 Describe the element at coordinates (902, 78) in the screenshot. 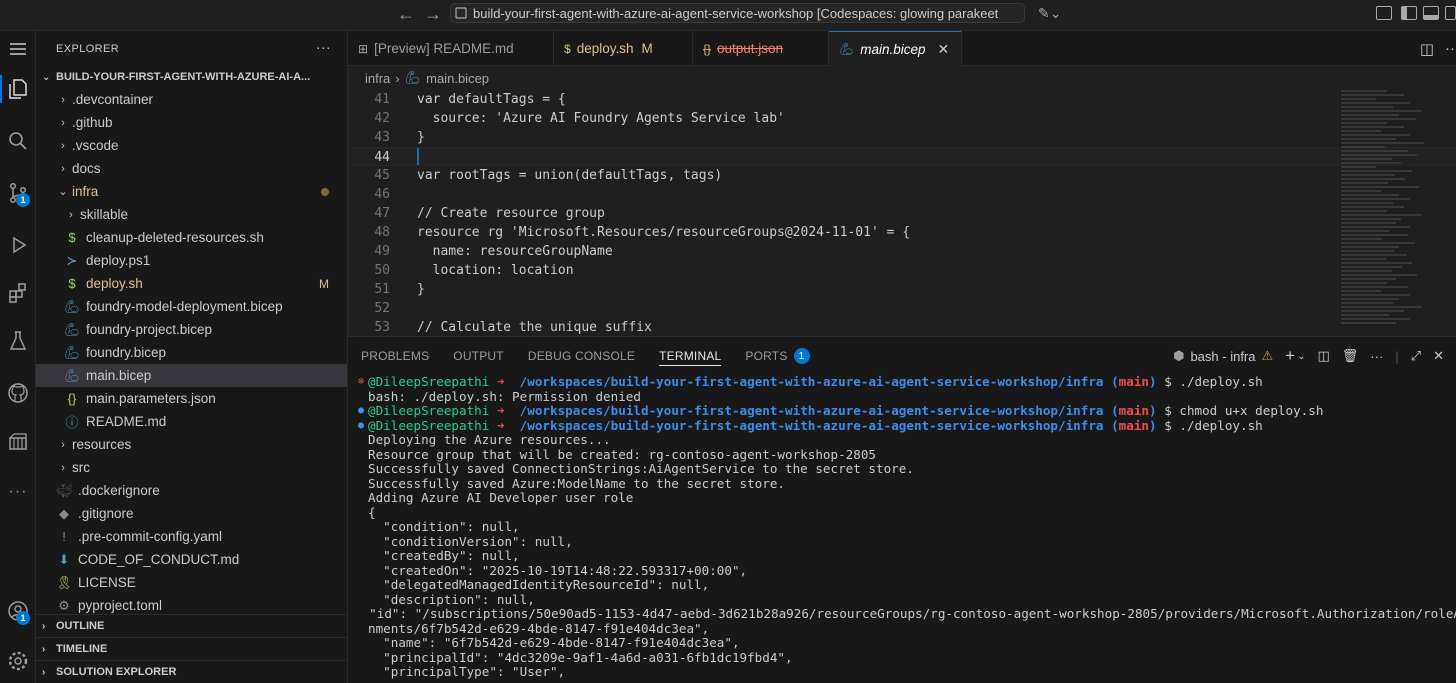

I see `breadcrumb: infra › 💪︎ main.bicep` at that location.